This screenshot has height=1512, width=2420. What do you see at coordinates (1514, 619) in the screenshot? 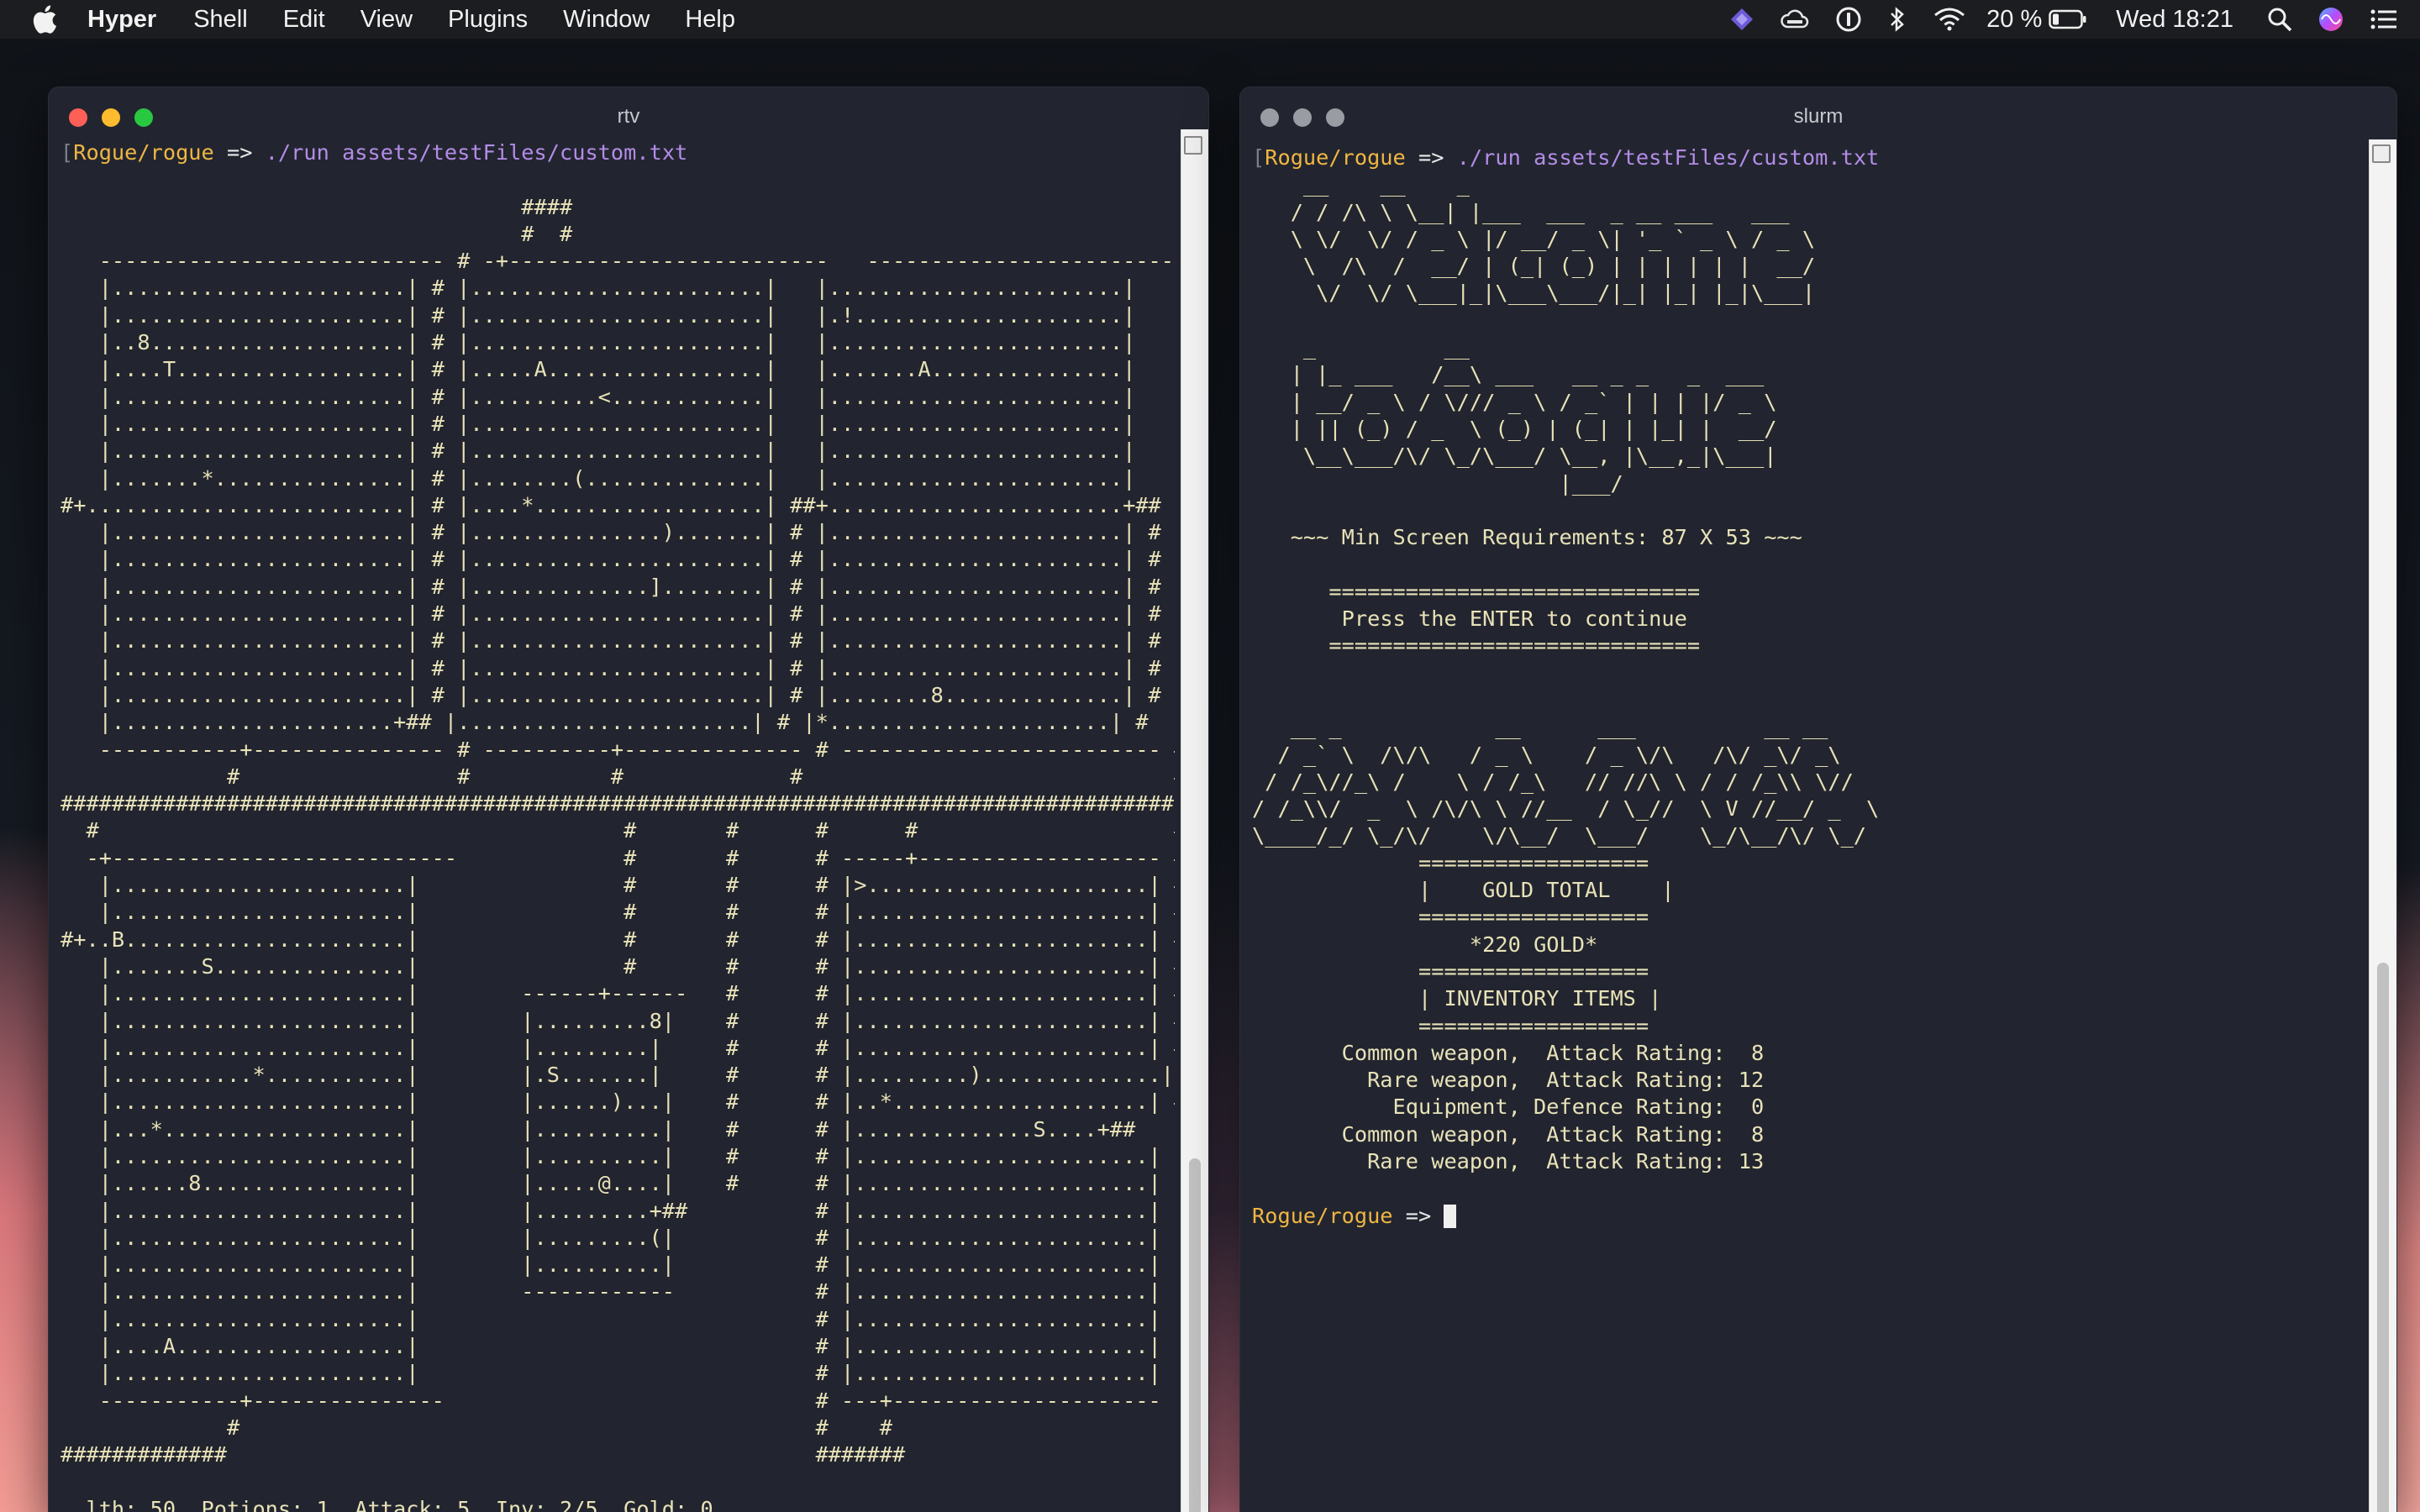
I see `press-enter-text: Press the ENTER to continue` at bounding box center [1514, 619].